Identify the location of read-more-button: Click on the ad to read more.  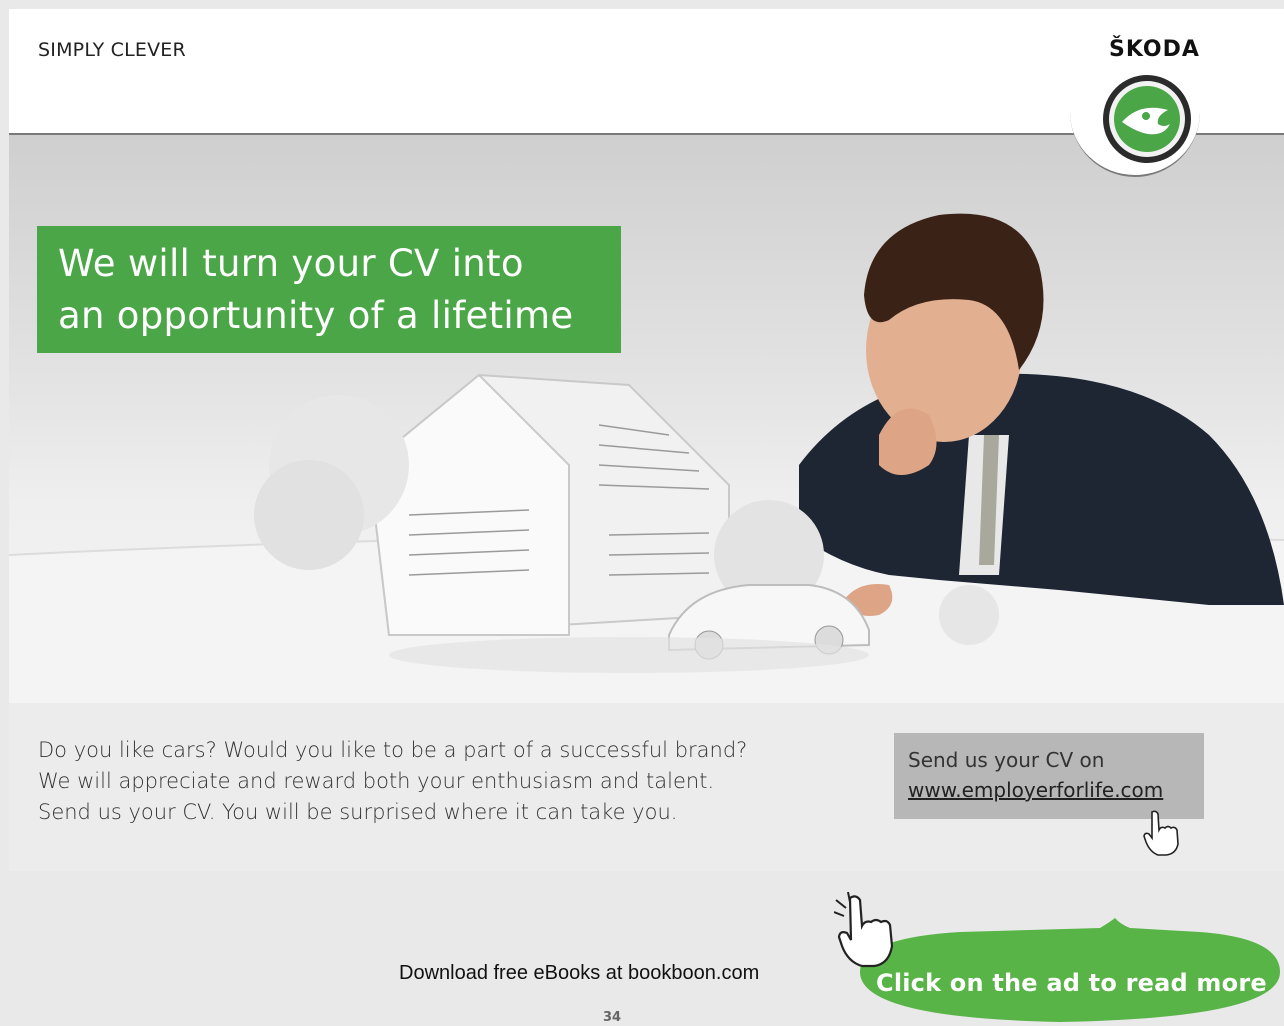
(1071, 983).